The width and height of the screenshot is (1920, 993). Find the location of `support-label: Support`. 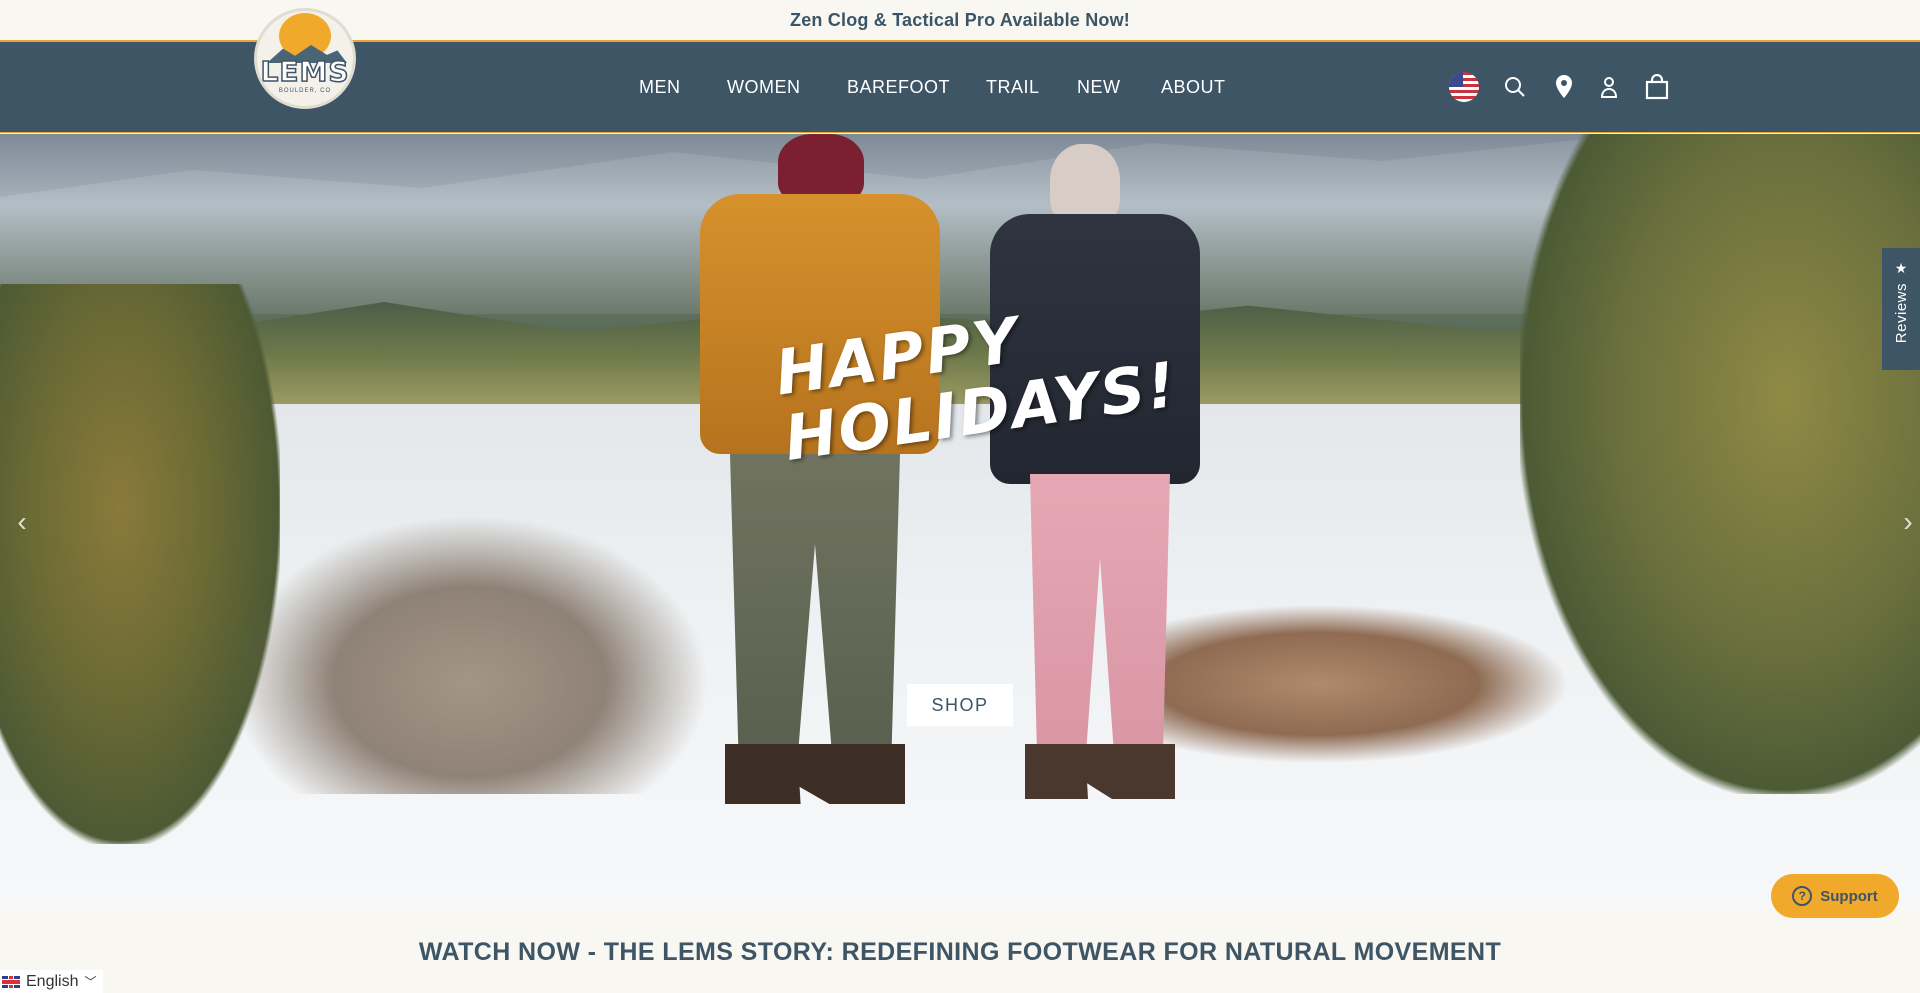

support-label: Support is located at coordinates (1849, 896).